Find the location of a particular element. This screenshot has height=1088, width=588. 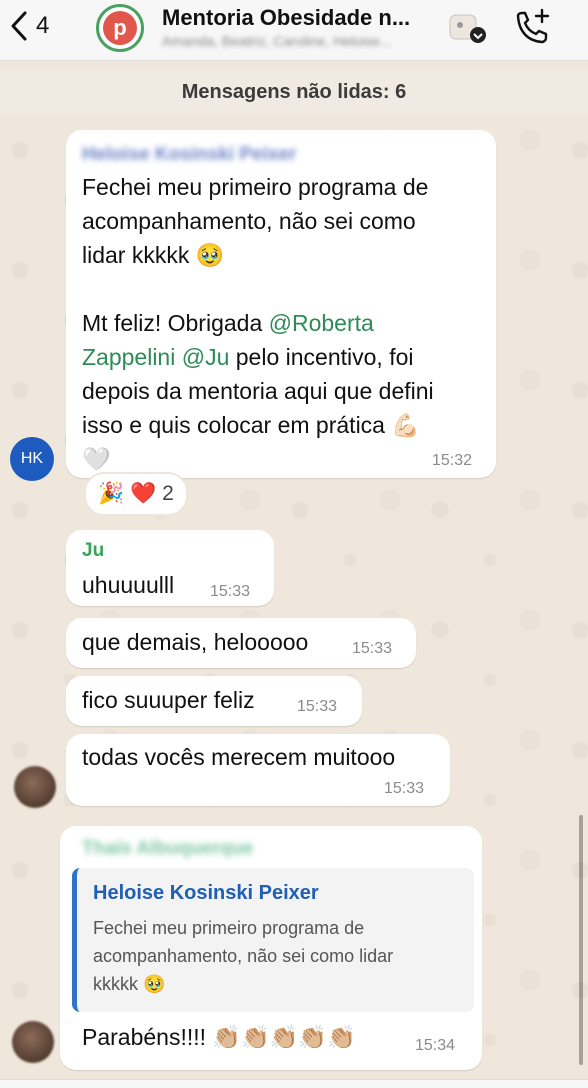

avatar: HK is located at coordinates (32, 459).